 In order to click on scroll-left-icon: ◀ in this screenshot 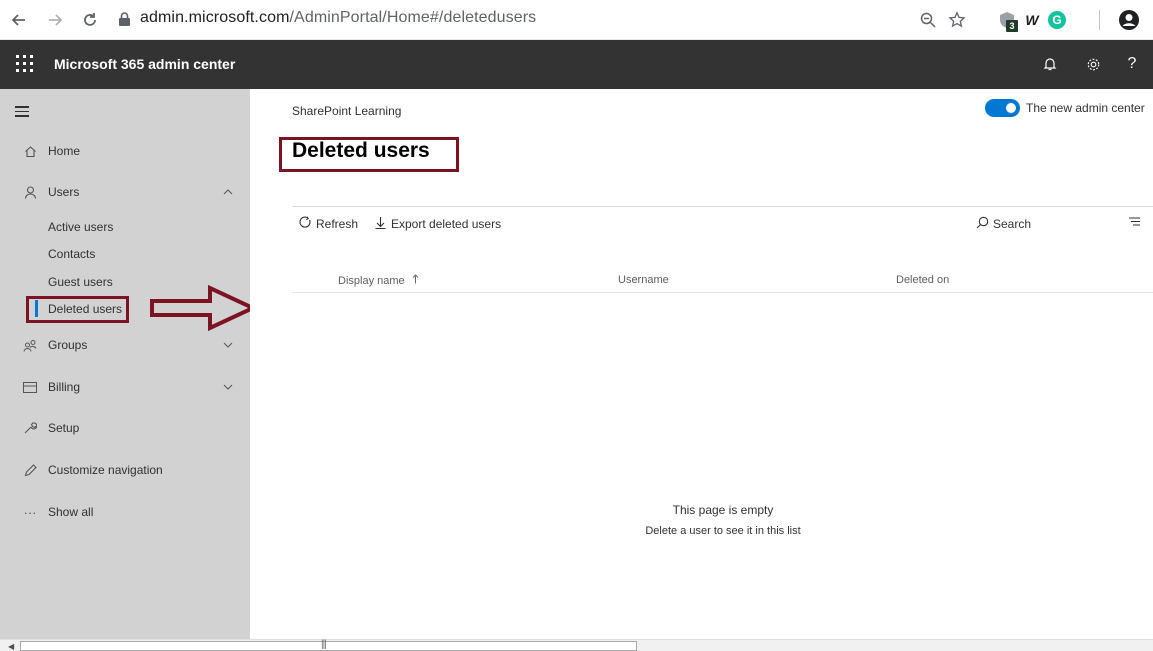, I will do `click(11, 646)`.